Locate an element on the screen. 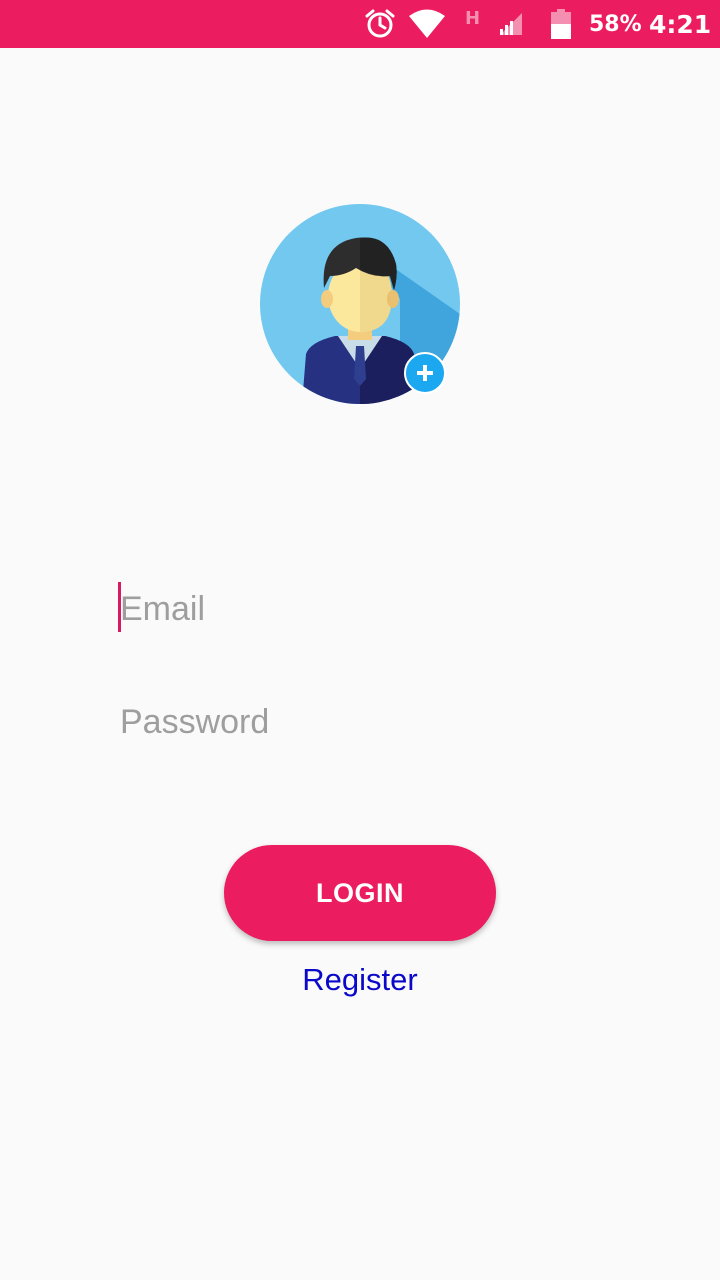  email-field is located at coordinates (360, 609).